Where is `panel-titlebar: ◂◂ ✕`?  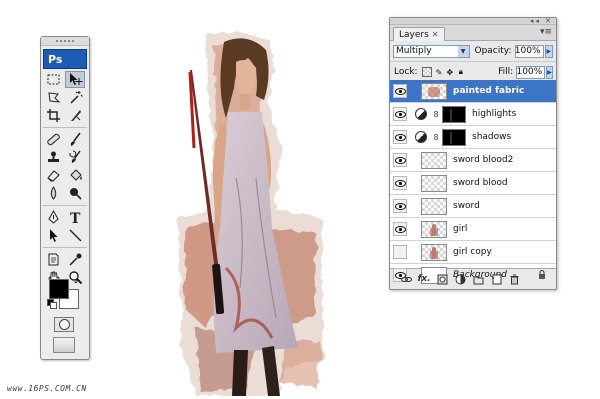 panel-titlebar: ◂◂ ✕ is located at coordinates (473, 21).